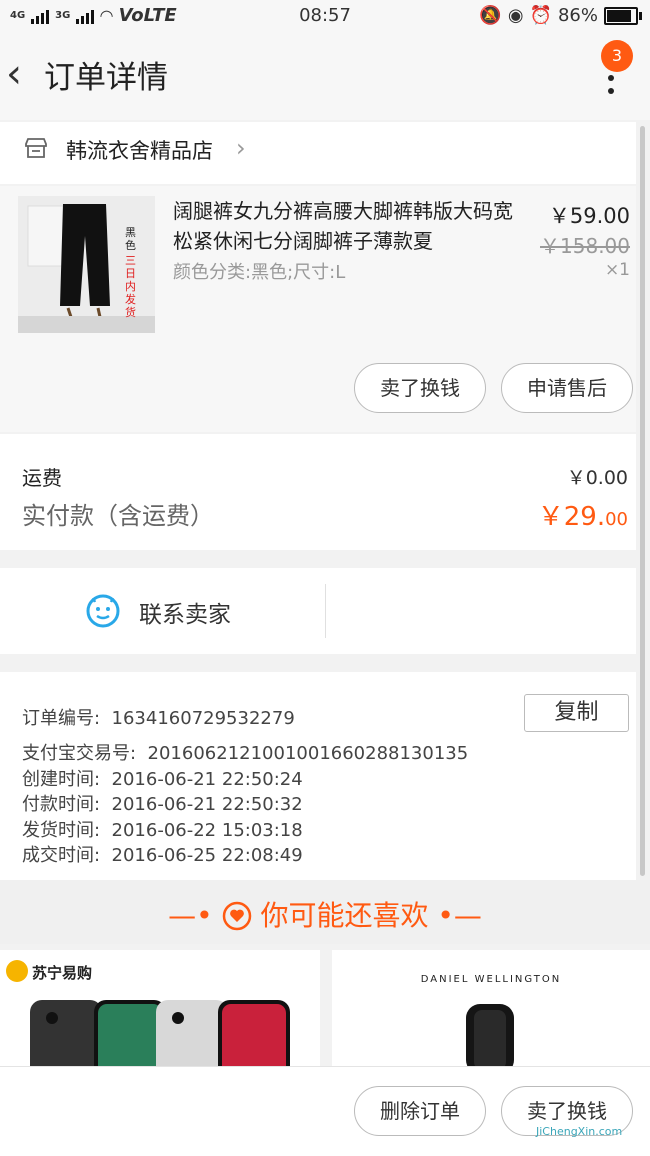  I want to click on sell-for-cash-button: 卖了换钱, so click(420, 388).